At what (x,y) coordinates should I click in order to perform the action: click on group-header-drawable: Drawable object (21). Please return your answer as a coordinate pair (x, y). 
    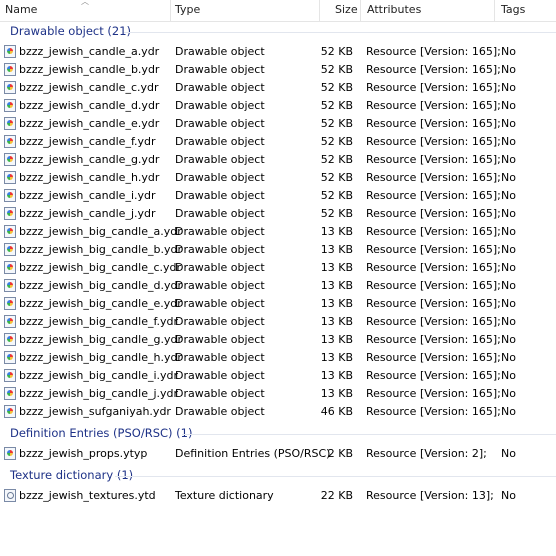
    Looking at the image, I should click on (70, 31).